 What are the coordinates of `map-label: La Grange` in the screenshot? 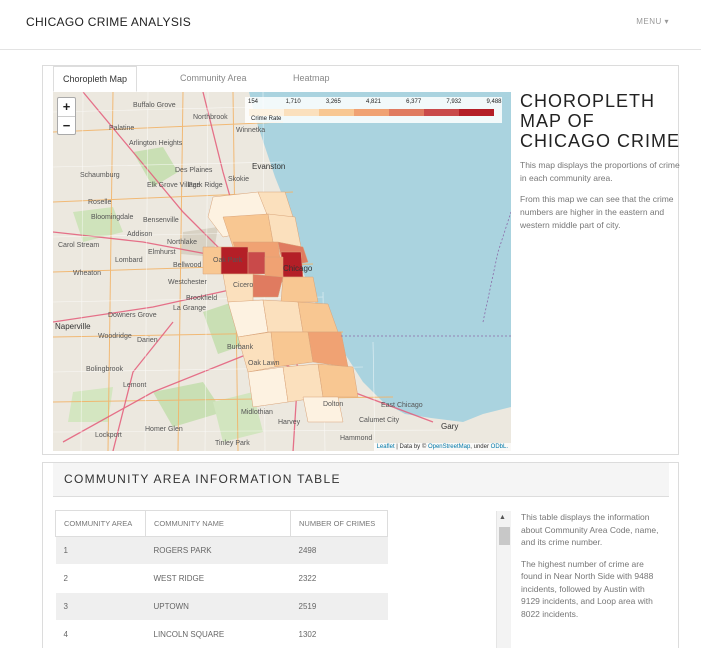 It's located at (190, 308).